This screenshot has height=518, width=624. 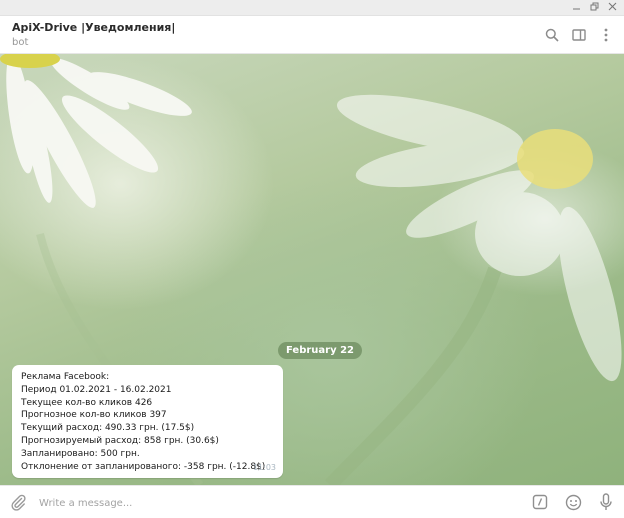 What do you see at coordinates (312, 35) in the screenshot?
I see `chat-header: ApiX-Drive |Уведомления| bot` at bounding box center [312, 35].